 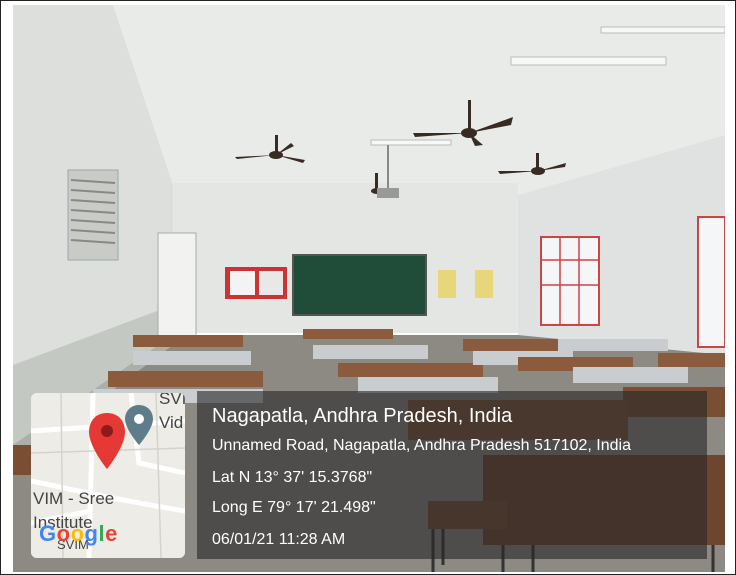 I want to click on google-logo: Google, so click(x=78, y=534).